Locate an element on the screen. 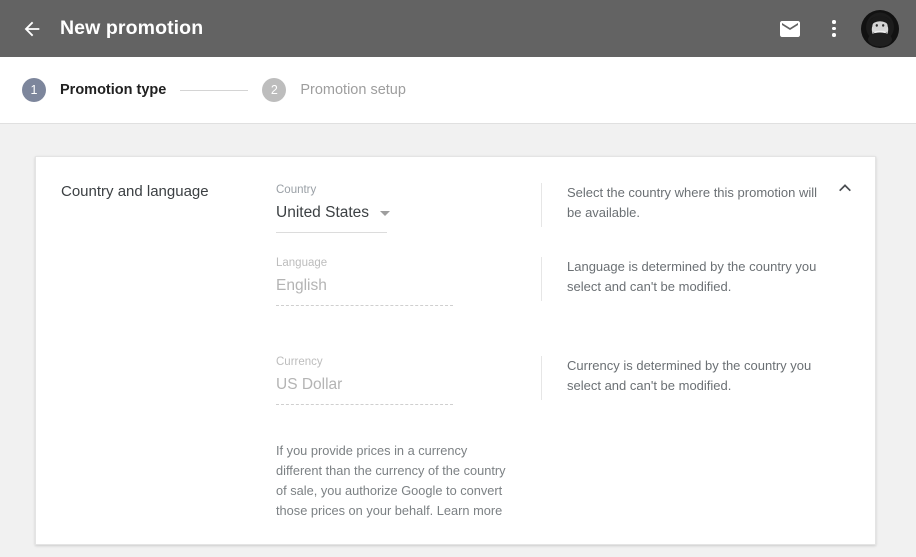  overflow-menu-button is located at coordinates (834, 29).